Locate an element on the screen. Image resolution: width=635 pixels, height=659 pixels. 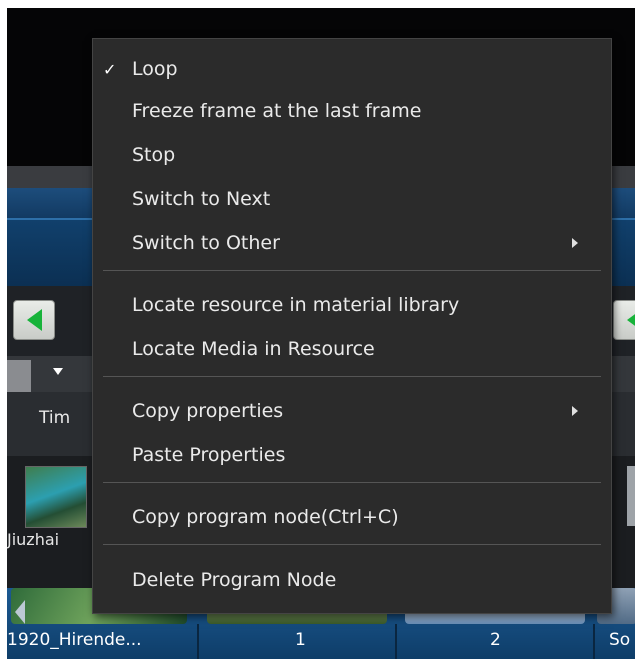
previous-button is located at coordinates (34, 320).